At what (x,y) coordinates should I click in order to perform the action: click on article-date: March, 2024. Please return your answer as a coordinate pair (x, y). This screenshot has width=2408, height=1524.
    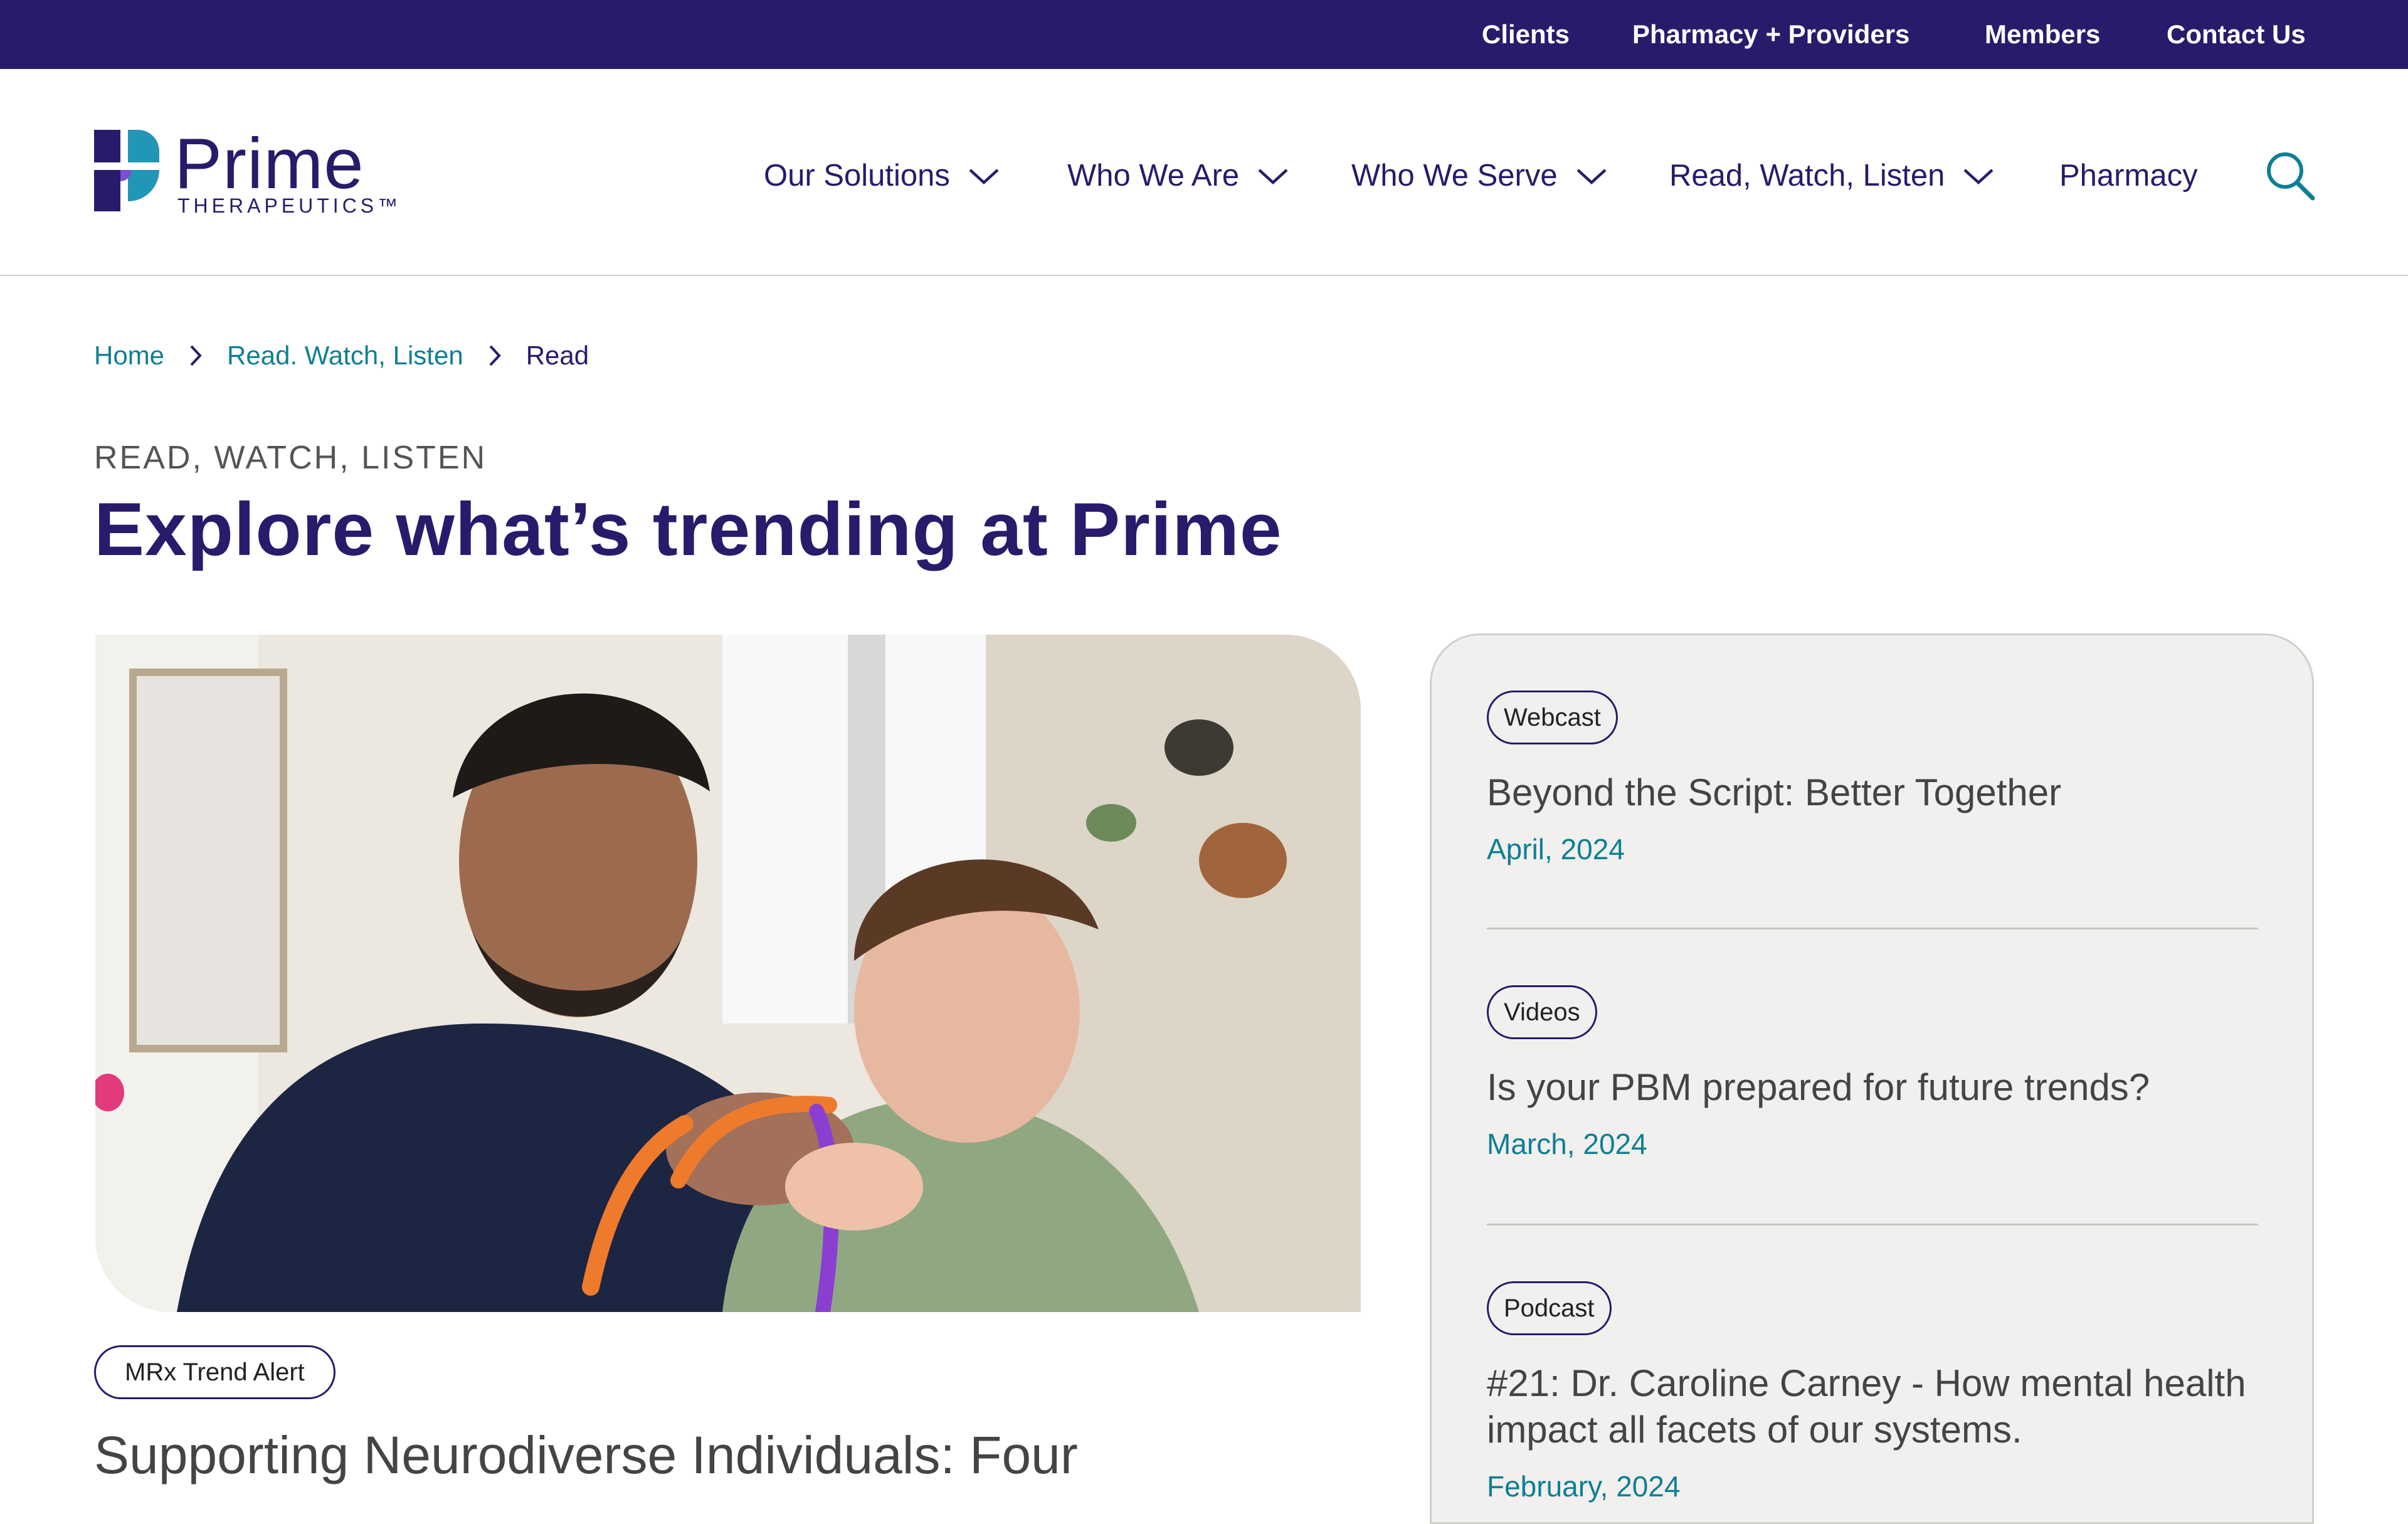
    Looking at the image, I should click on (1567, 1144).